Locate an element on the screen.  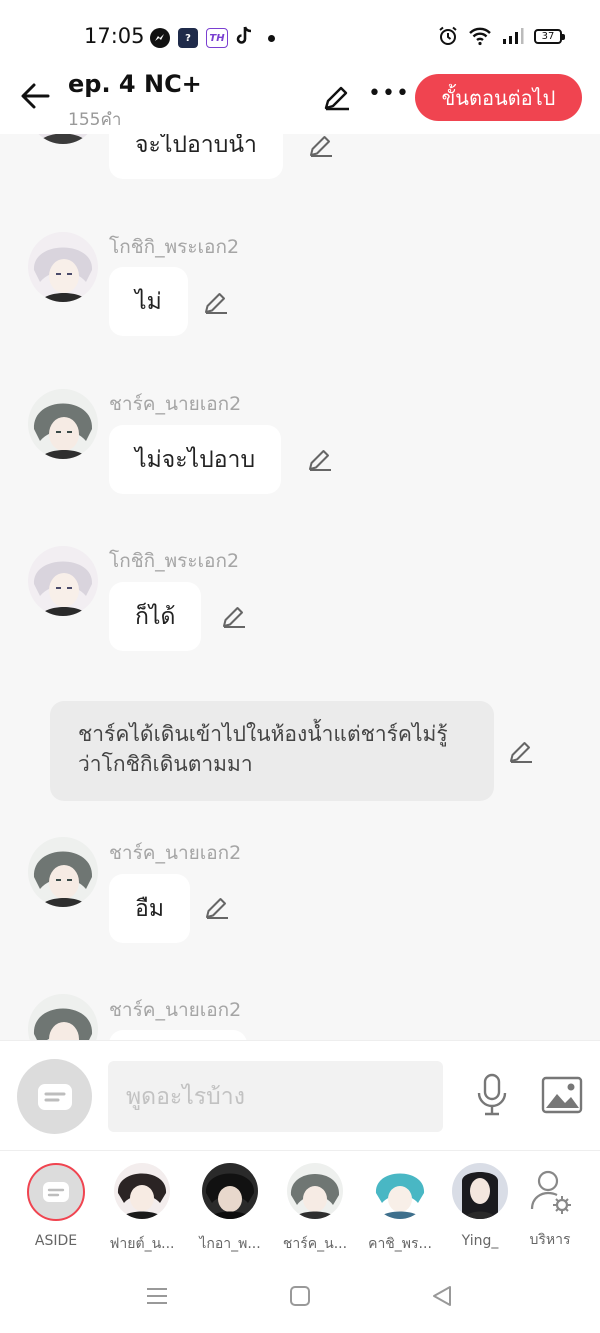
notification-dot-icon is located at coordinates (271, 38).